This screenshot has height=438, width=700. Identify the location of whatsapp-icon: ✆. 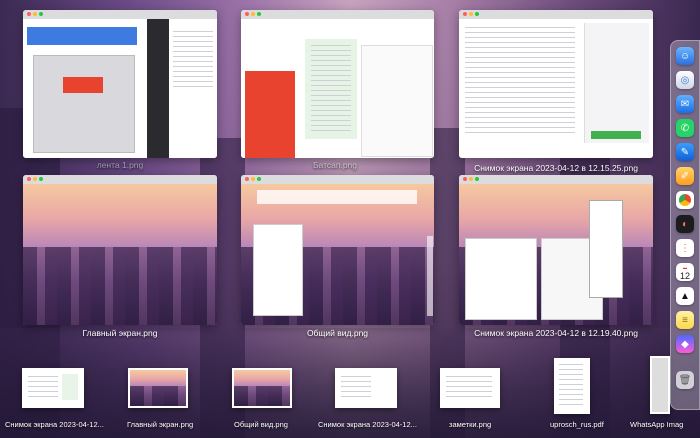
(685, 128).